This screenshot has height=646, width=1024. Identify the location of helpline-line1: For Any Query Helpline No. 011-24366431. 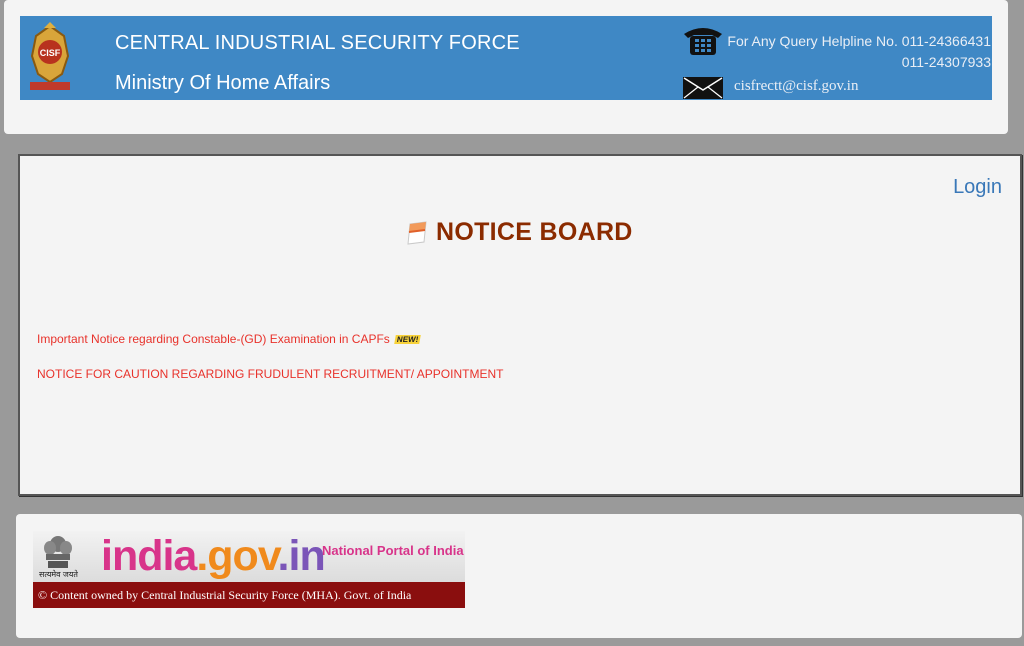
(859, 41).